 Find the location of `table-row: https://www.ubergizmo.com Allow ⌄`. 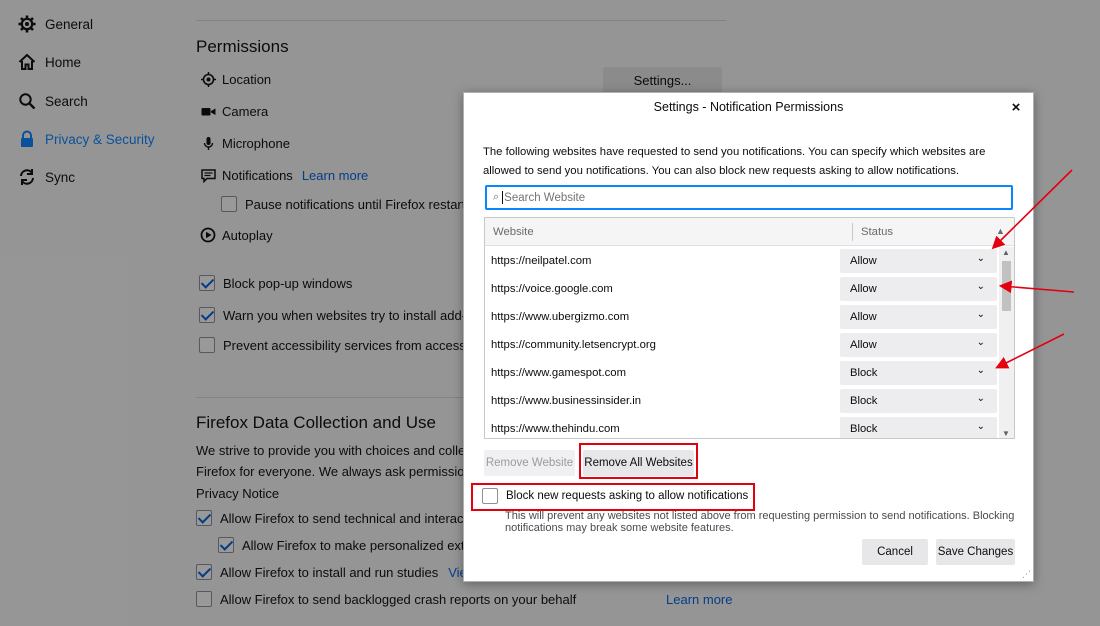

table-row: https://www.ubergizmo.com Allow ⌄ is located at coordinates (743, 317).